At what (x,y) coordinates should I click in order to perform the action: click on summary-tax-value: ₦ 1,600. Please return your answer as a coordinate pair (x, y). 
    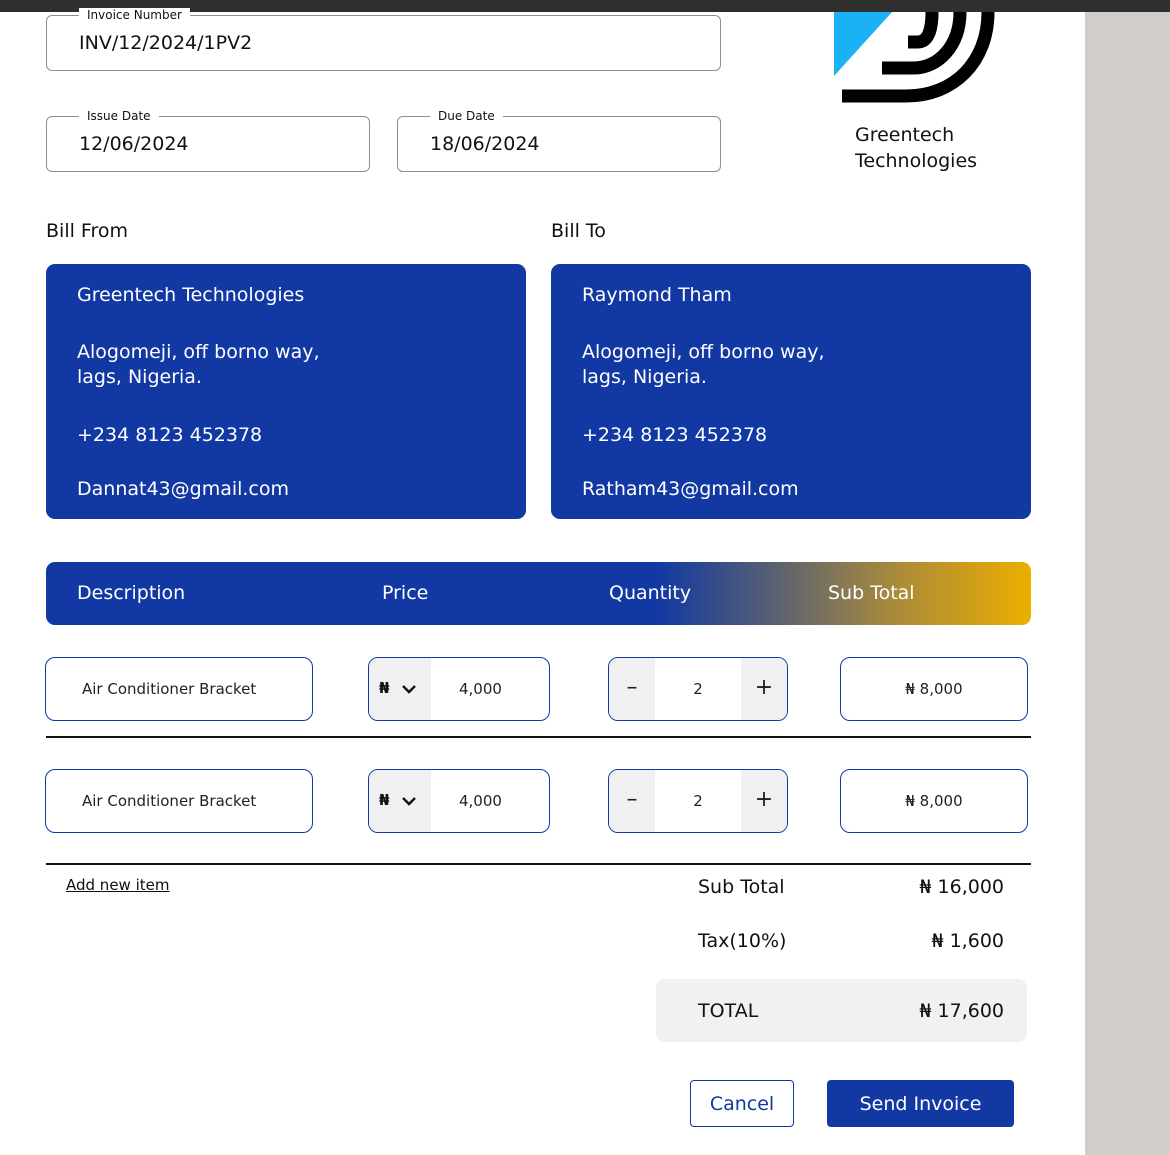
    Looking at the image, I should click on (967, 941).